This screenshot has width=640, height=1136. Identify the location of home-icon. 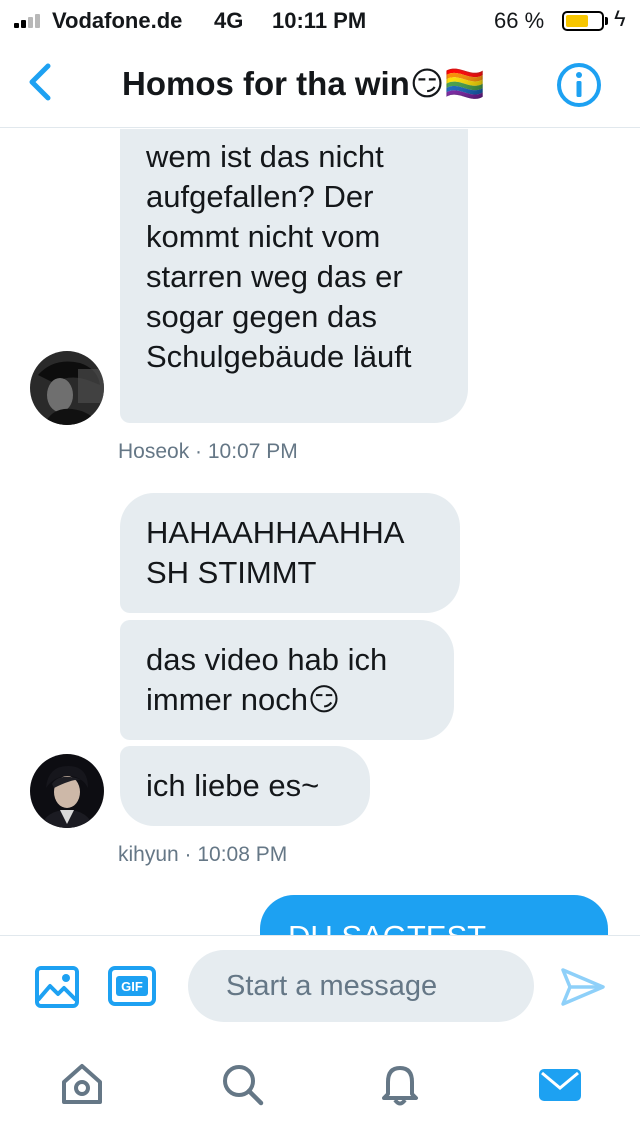
(82, 1084).